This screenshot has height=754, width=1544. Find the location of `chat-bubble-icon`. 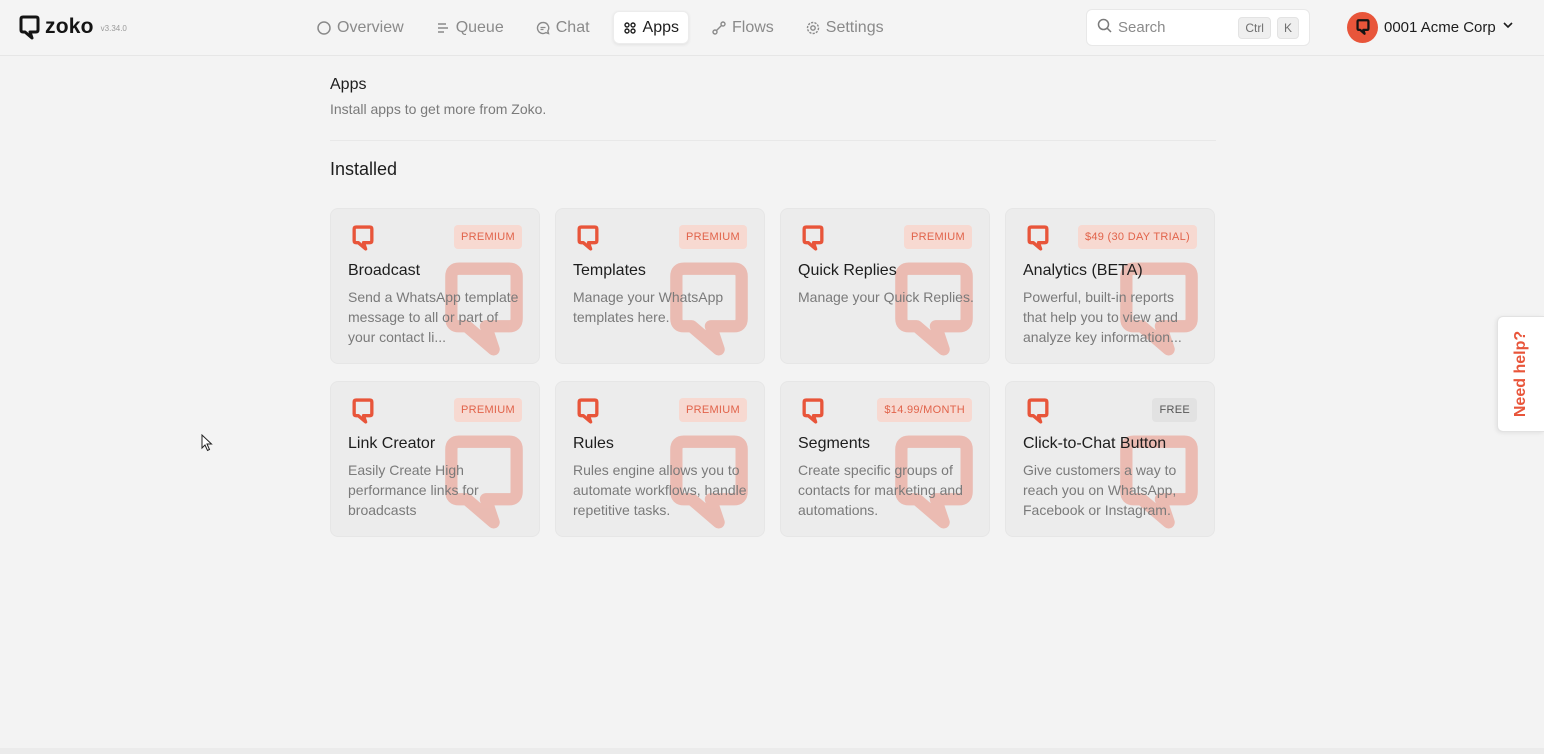

chat-bubble-icon is located at coordinates (543, 28).